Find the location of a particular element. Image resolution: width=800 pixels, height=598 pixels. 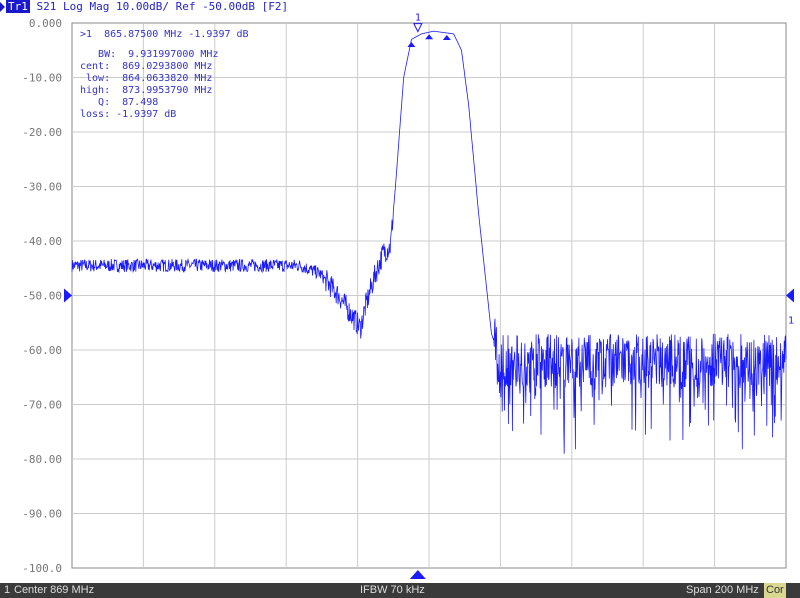

y-tick-label: -90.00 is located at coordinates (42, 514).